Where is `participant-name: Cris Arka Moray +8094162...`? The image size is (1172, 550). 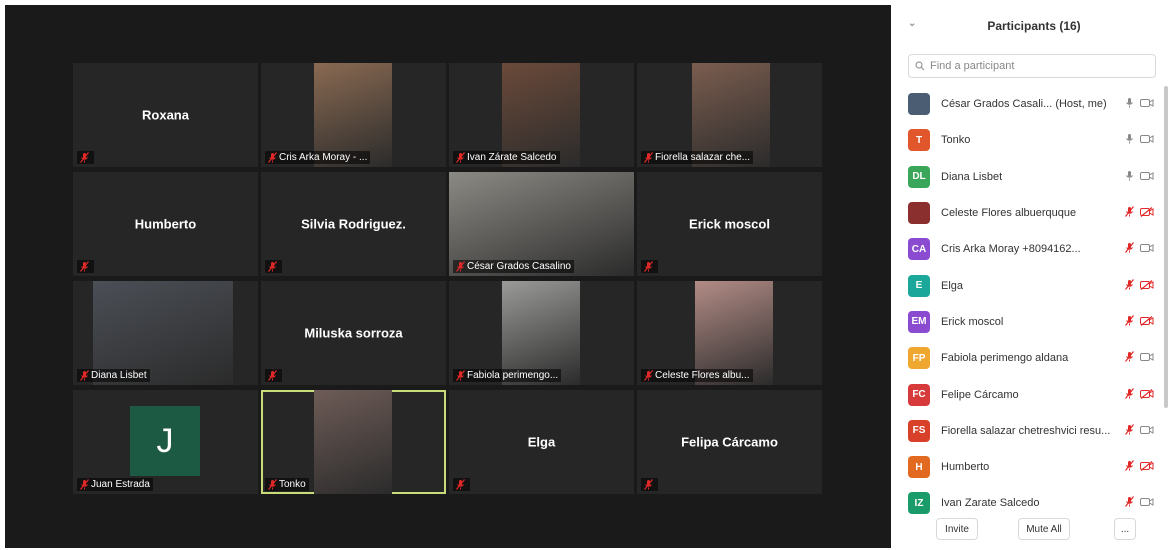
participant-name: Cris Arka Moray +8094162... is located at coordinates (1011, 249).